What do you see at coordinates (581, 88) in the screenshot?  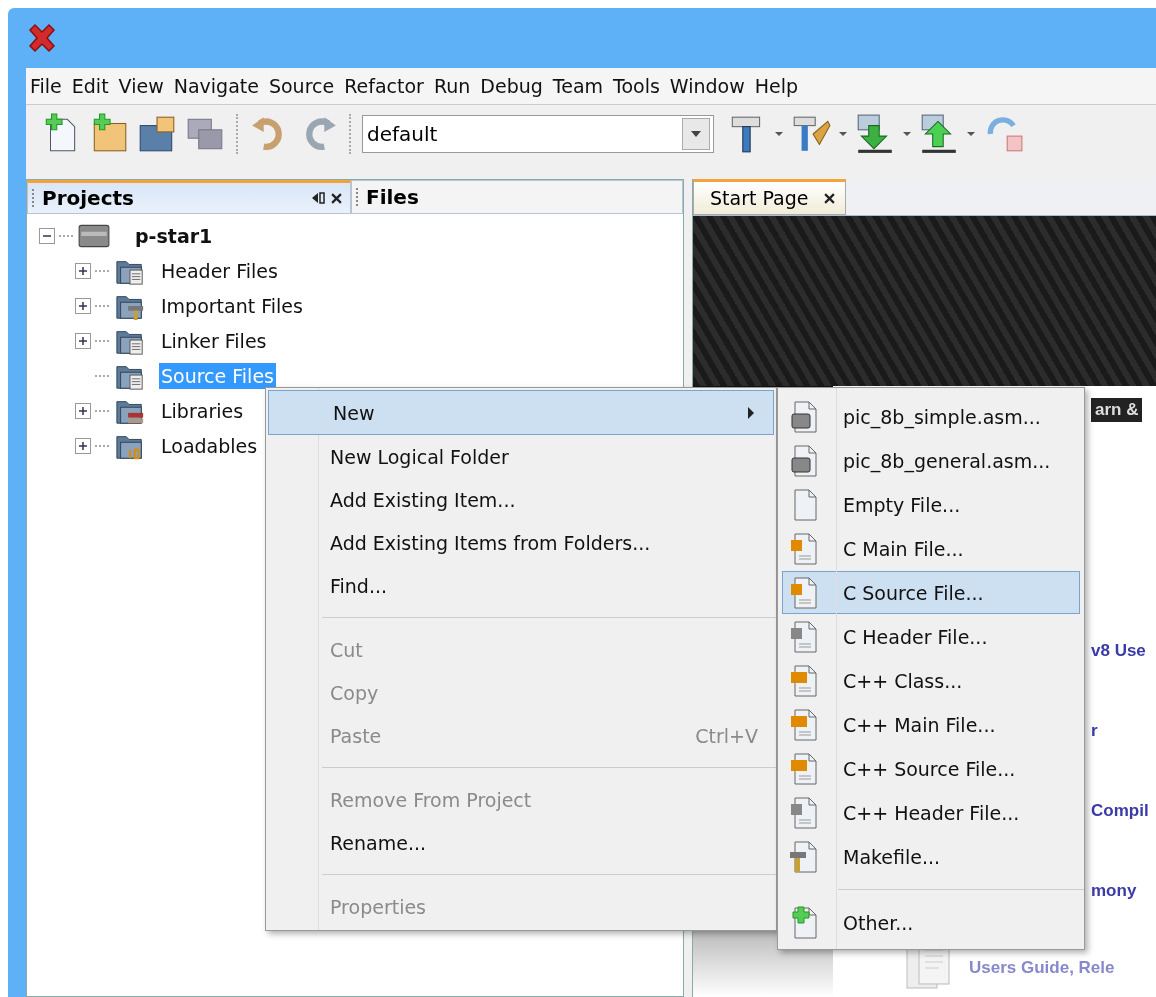 I see `menu-item: Team` at bounding box center [581, 88].